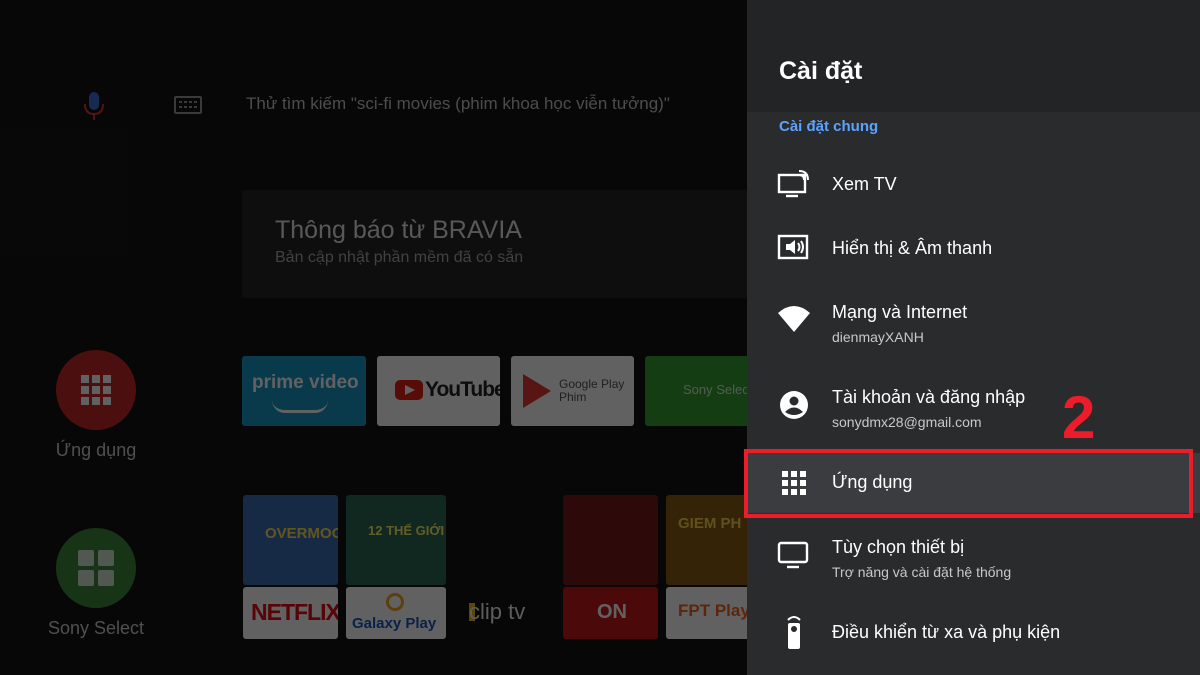 Image resolution: width=1200 pixels, height=675 pixels. Describe the element at coordinates (712, 610) in the screenshot. I see `app-tile-label: FPT Play` at that location.